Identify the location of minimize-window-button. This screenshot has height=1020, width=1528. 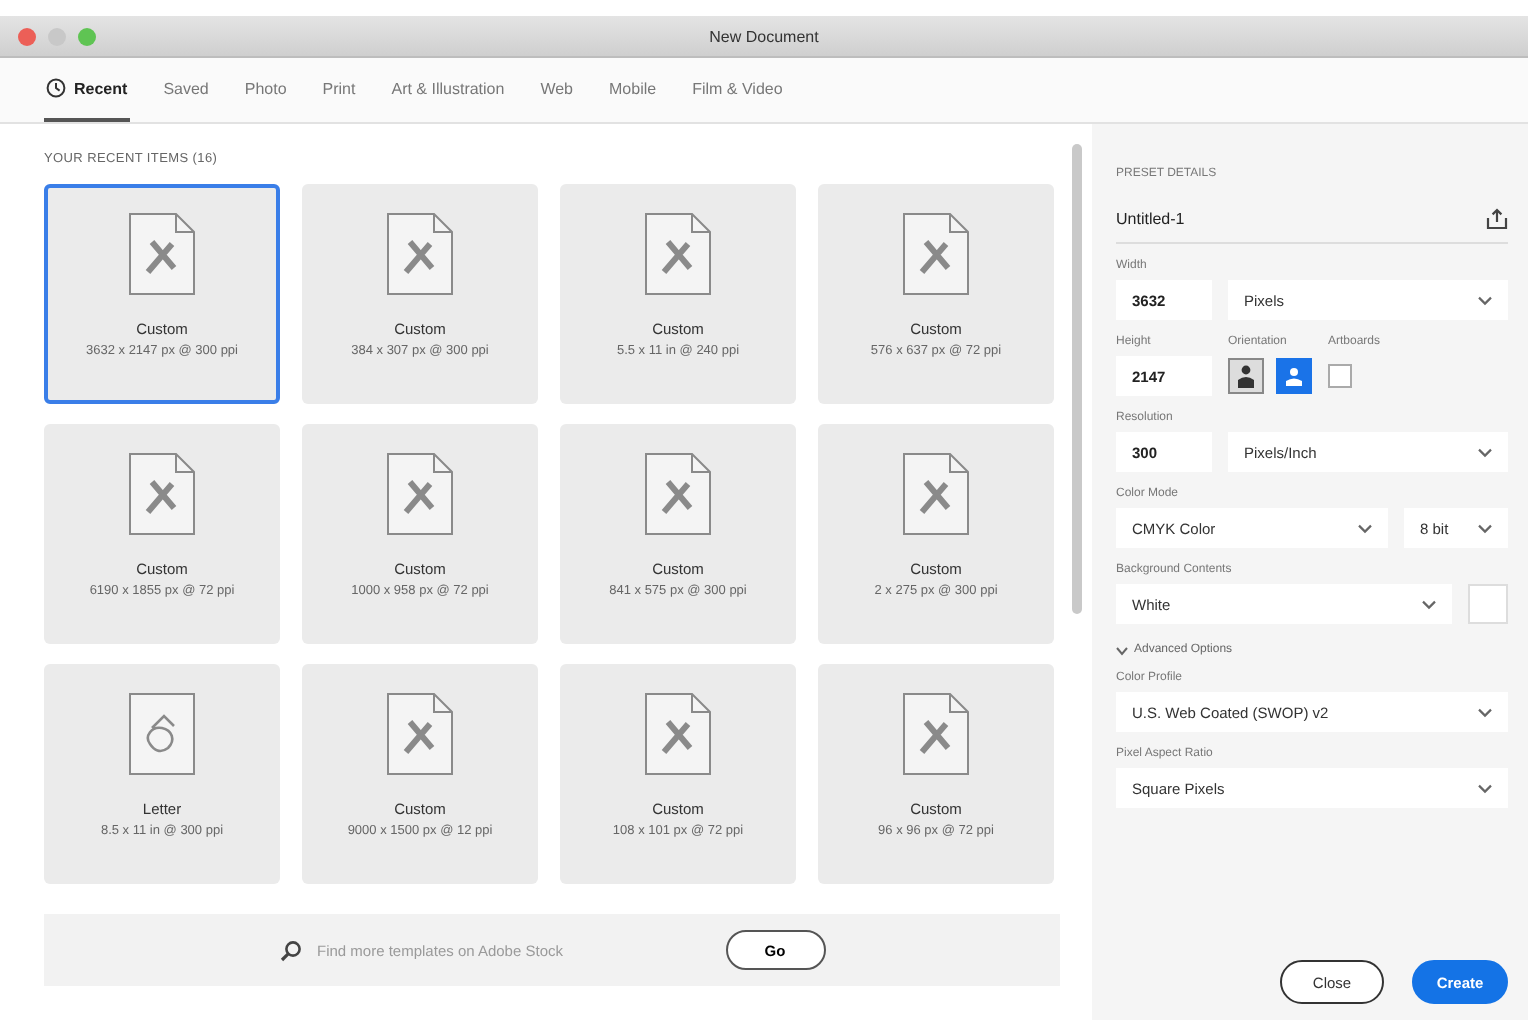
(57, 36).